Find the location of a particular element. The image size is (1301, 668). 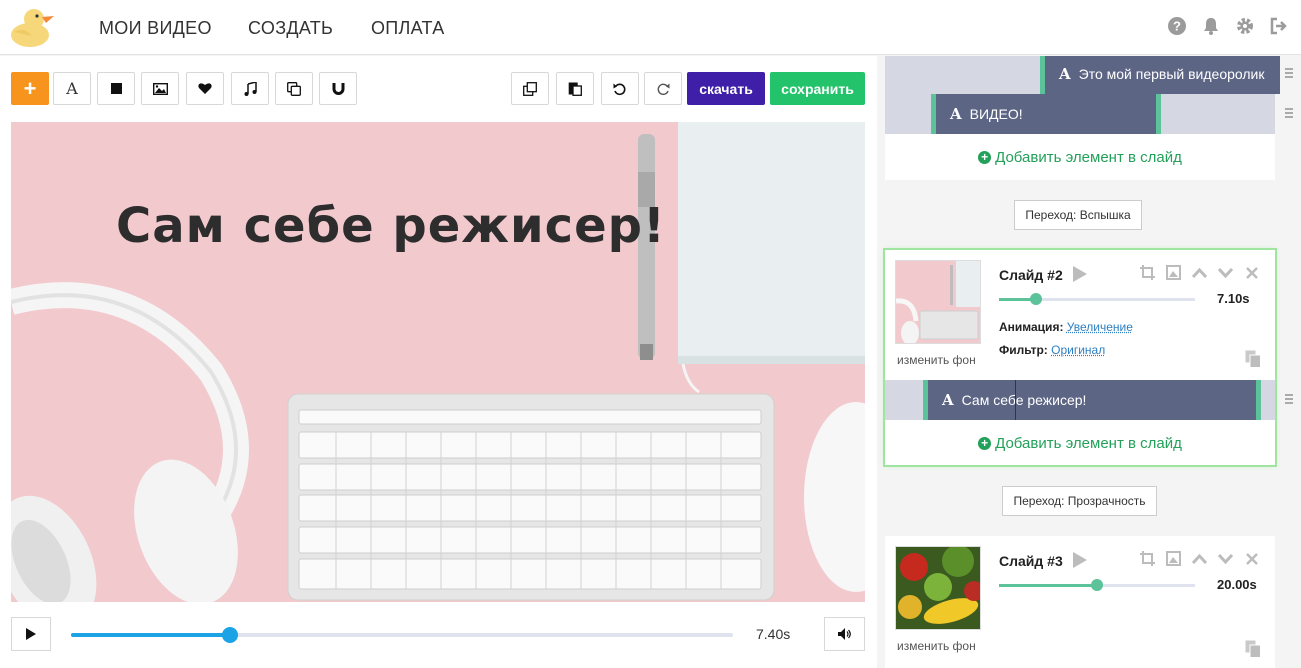

slide1-element-row: A Это мой первый видеоролик is located at coordinates (1089, 75).